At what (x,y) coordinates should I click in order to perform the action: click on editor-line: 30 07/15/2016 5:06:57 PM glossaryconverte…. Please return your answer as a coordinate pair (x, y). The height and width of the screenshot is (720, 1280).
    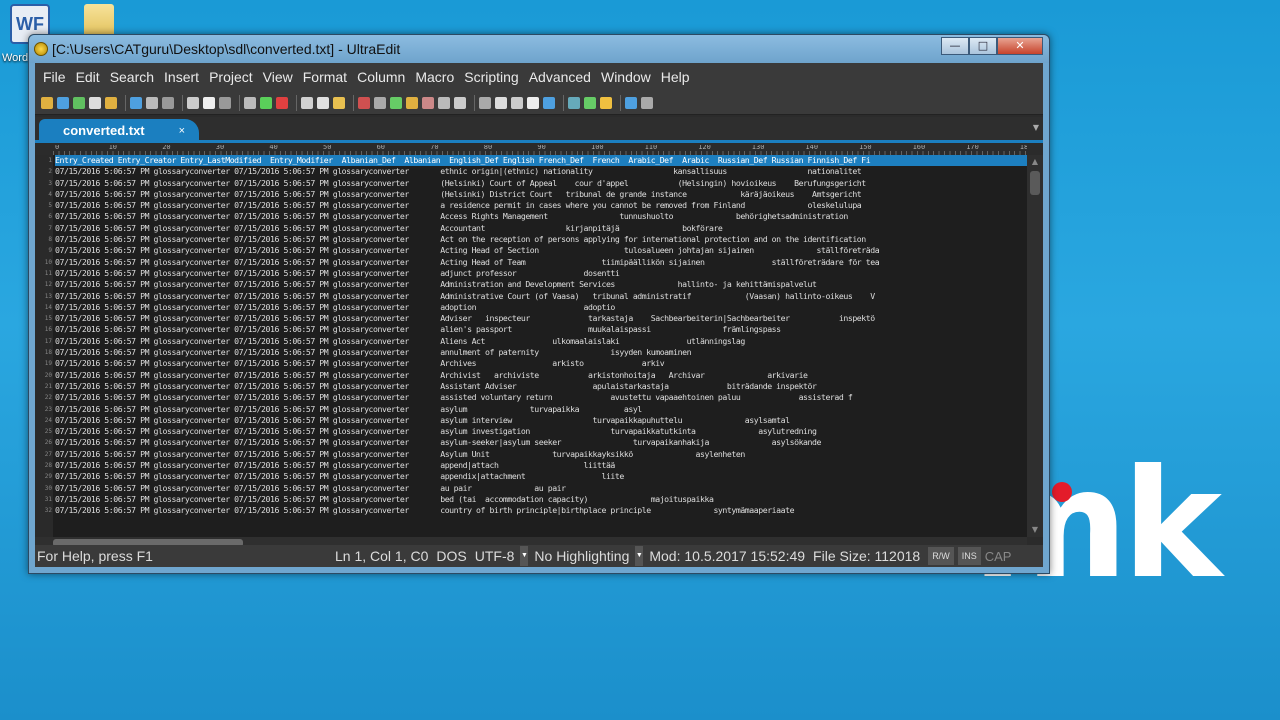
    Looking at the image, I should click on (531, 488).